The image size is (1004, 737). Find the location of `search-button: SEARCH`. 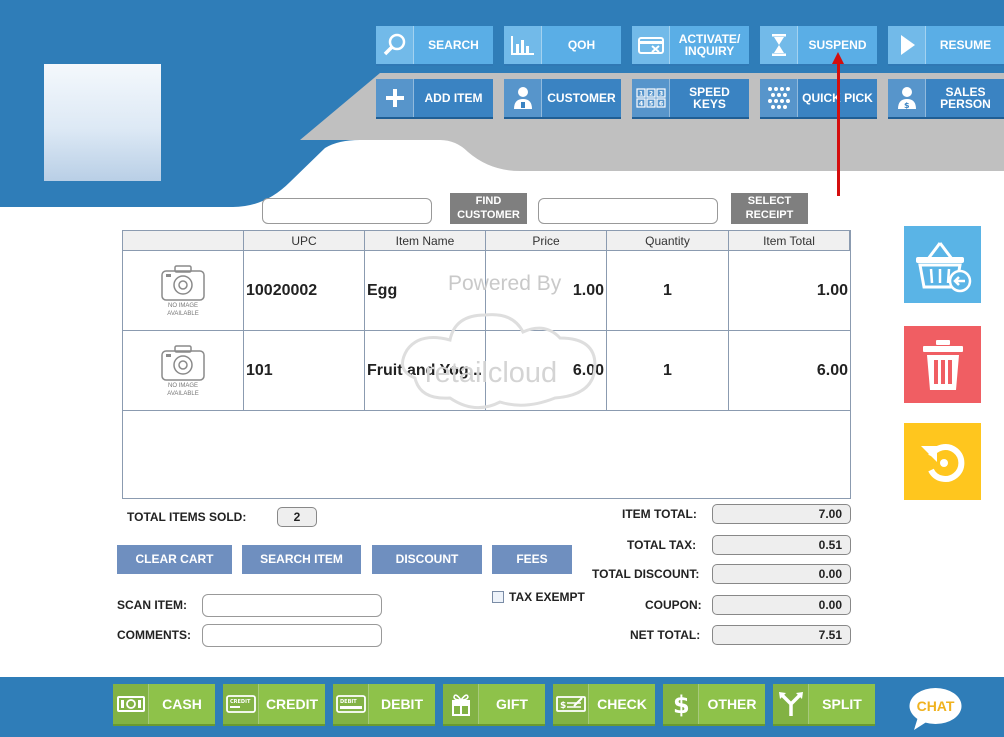

search-button: SEARCH is located at coordinates (434, 46).